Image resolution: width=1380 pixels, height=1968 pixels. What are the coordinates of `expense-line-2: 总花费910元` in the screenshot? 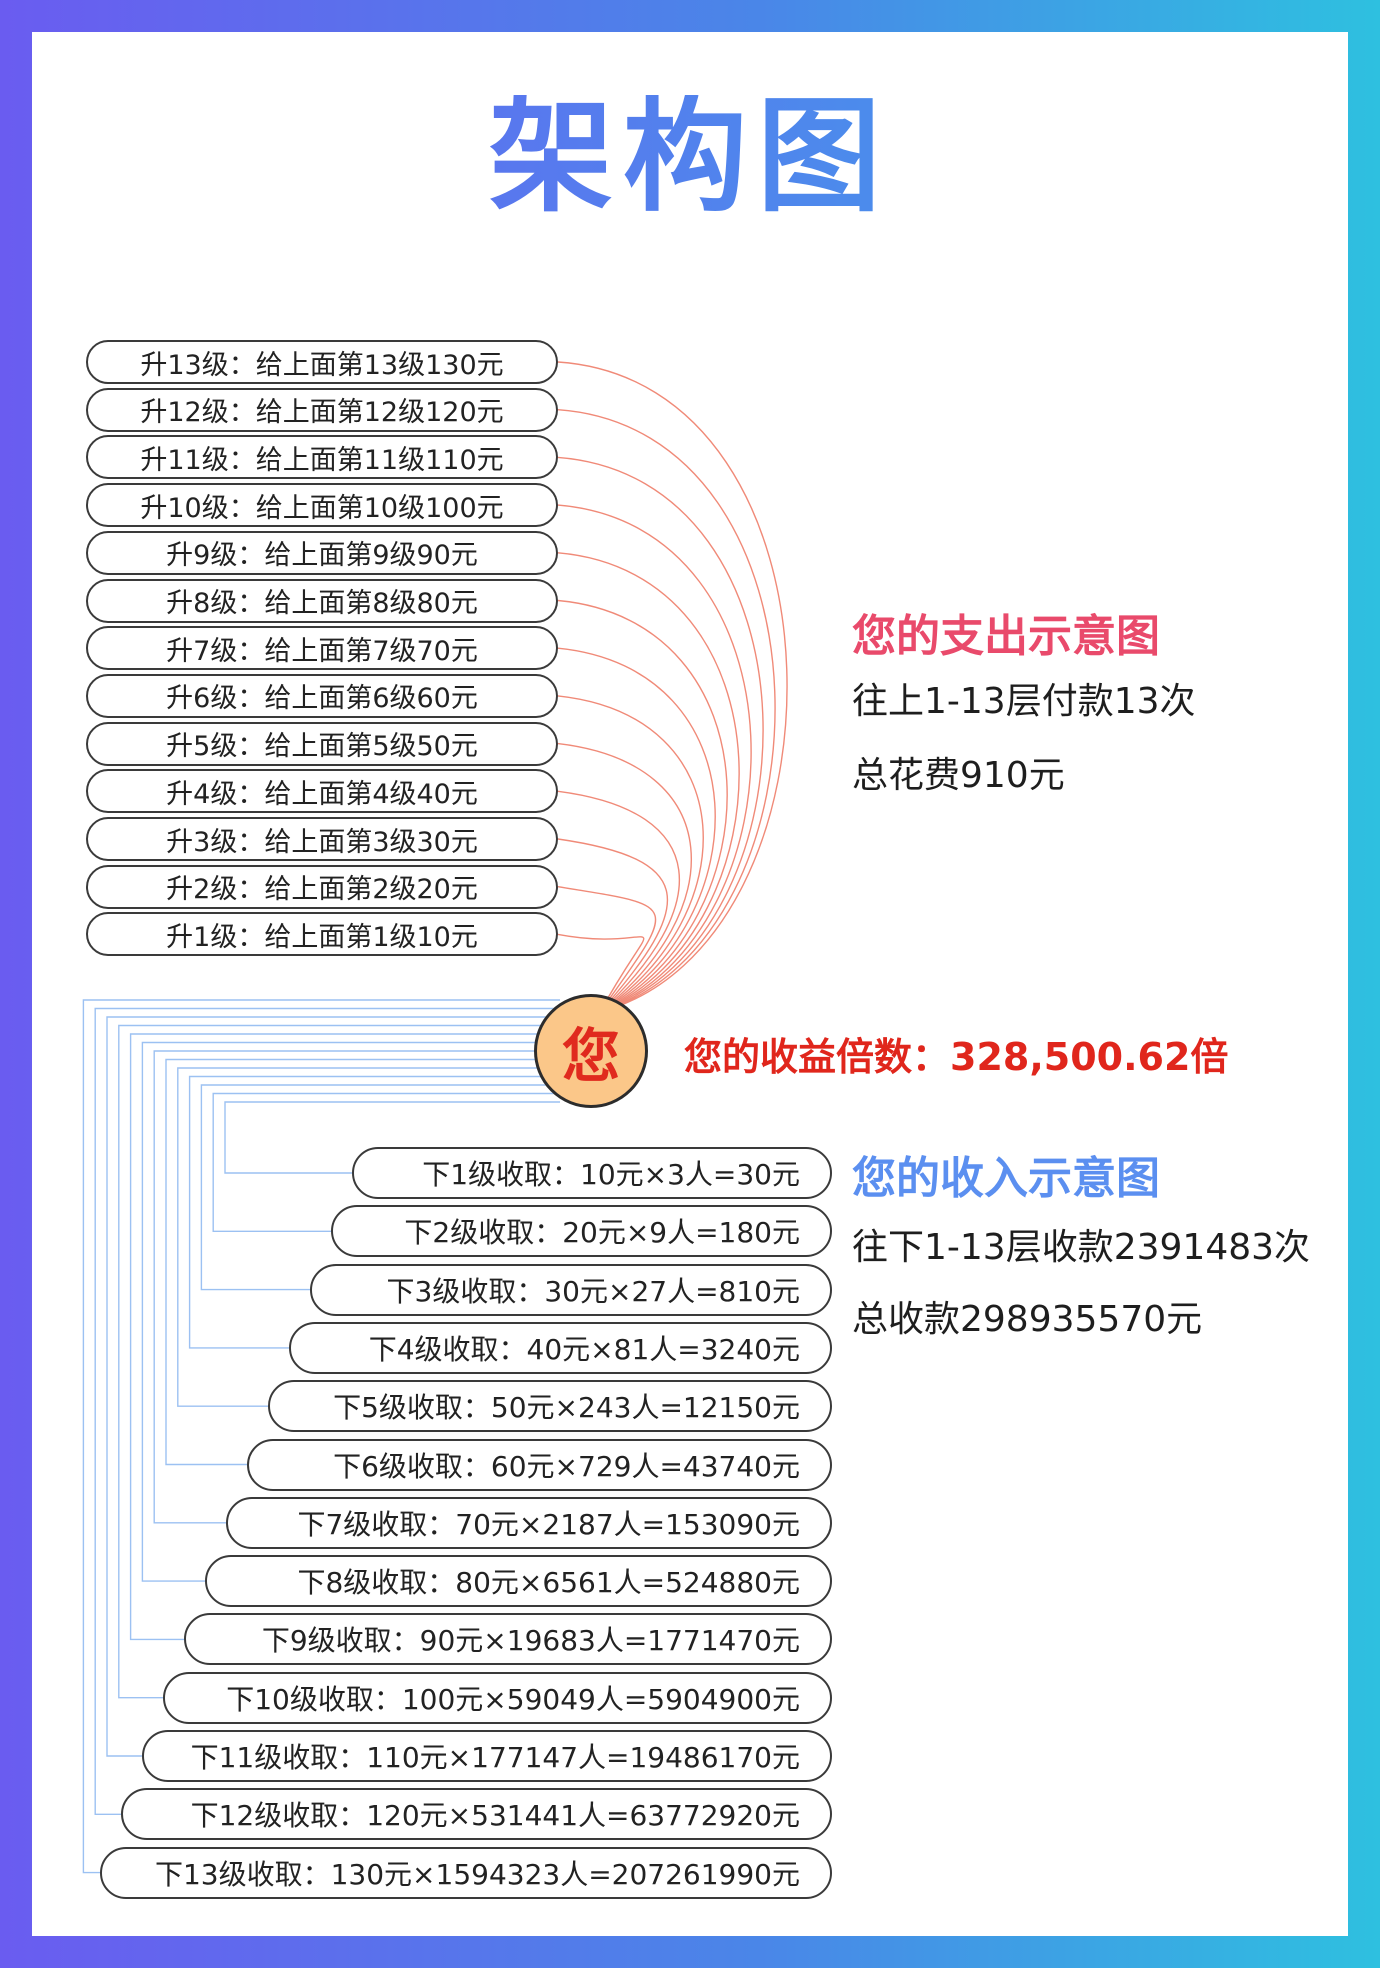 It's located at (958, 775).